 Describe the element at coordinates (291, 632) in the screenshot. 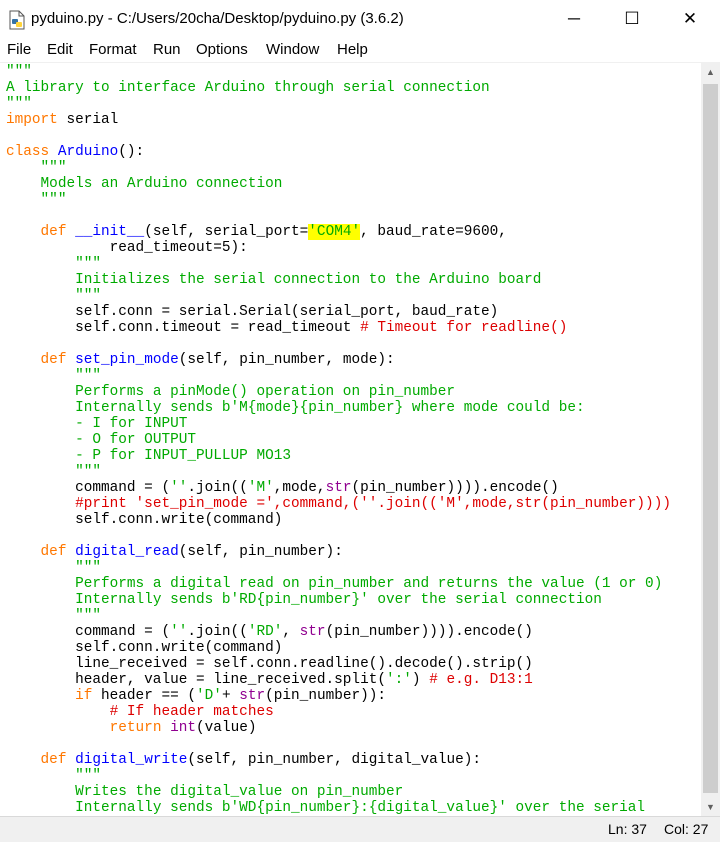

I see `code-token: ,` at that location.